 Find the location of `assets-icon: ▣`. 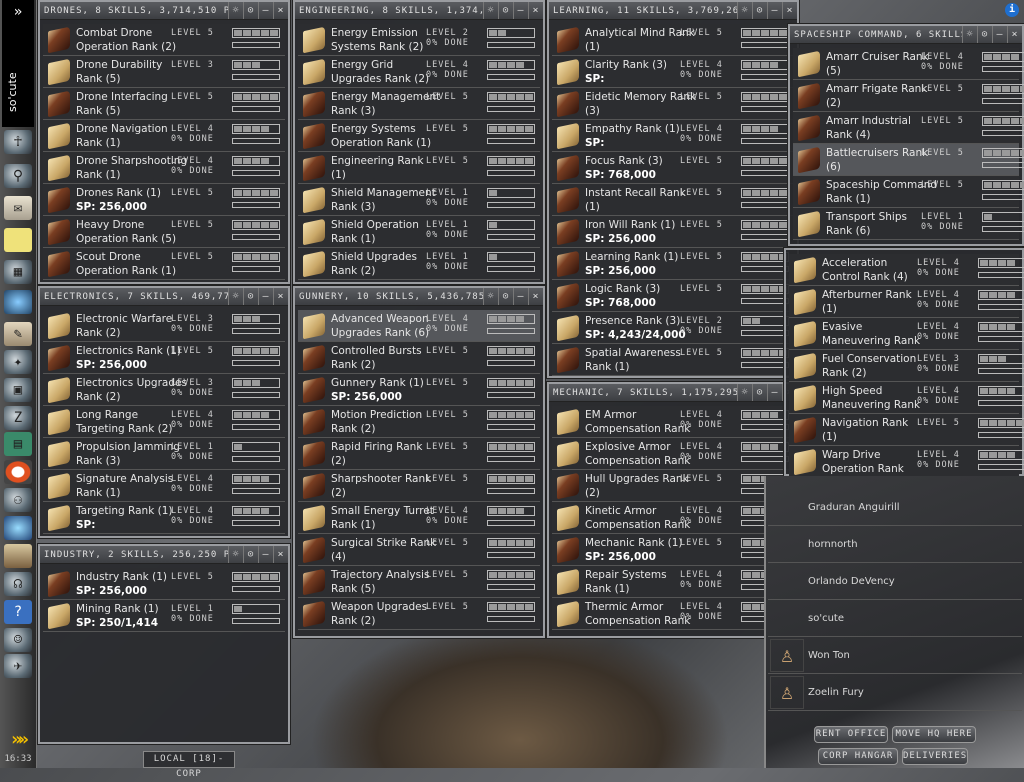

assets-icon: ▣ is located at coordinates (18, 390).